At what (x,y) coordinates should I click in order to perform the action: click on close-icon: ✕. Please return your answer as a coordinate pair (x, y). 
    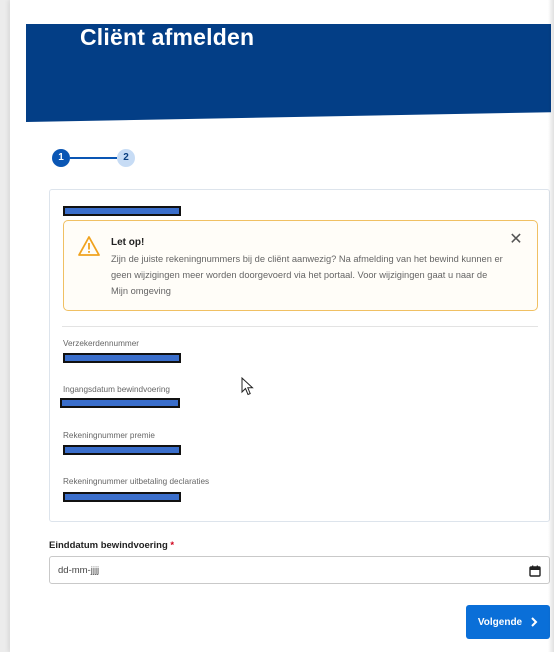
    Looking at the image, I should click on (516, 240).